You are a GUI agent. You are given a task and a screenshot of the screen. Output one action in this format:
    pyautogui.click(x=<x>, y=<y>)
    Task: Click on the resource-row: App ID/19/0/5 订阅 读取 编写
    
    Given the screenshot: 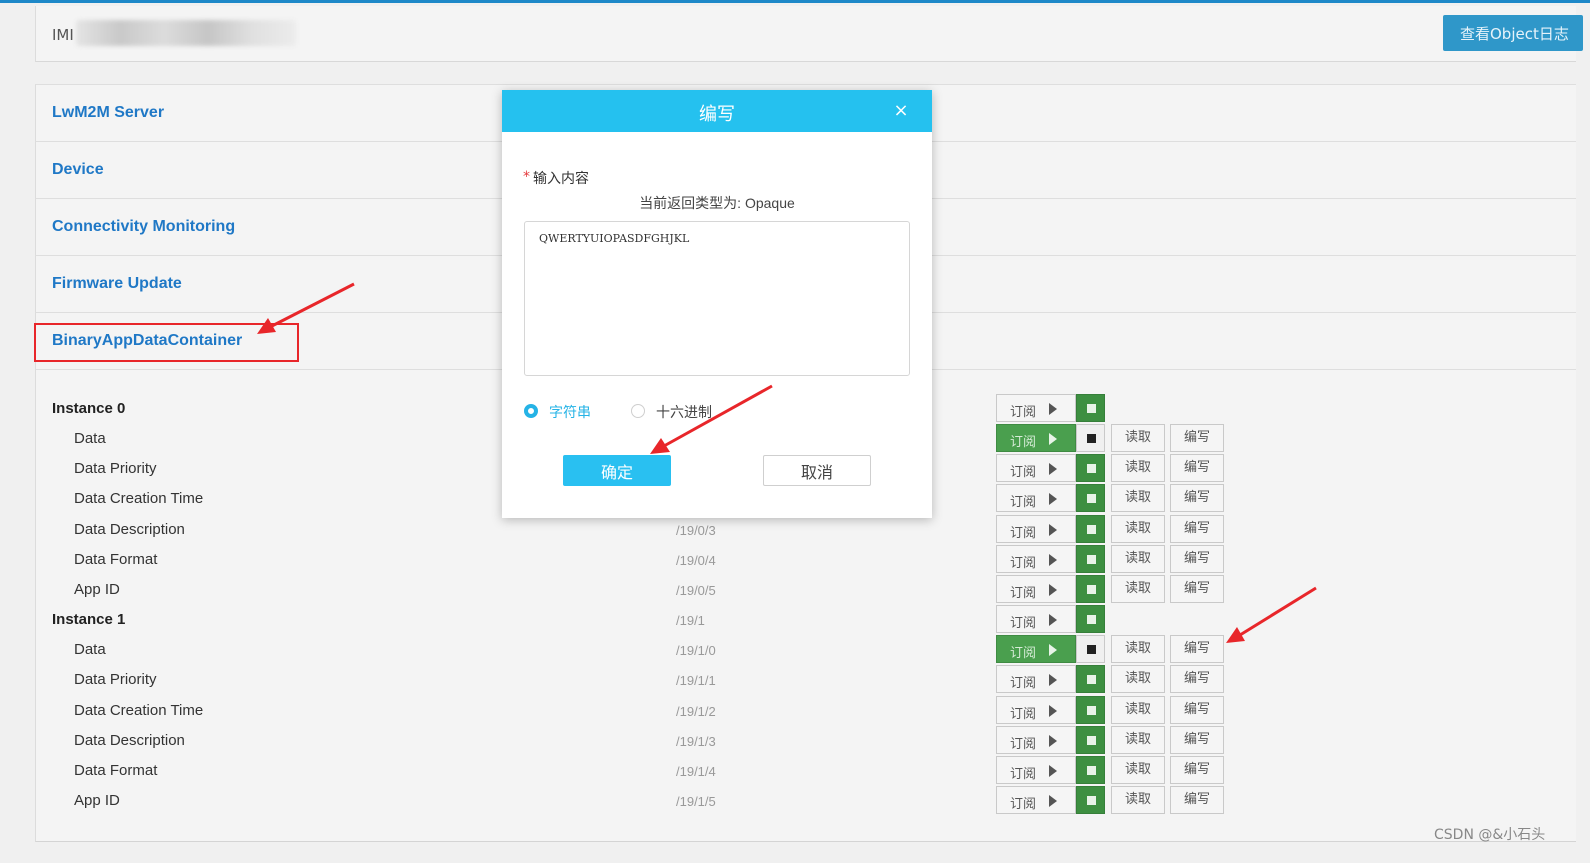 What is the action you would take?
    pyautogui.click(x=806, y=590)
    